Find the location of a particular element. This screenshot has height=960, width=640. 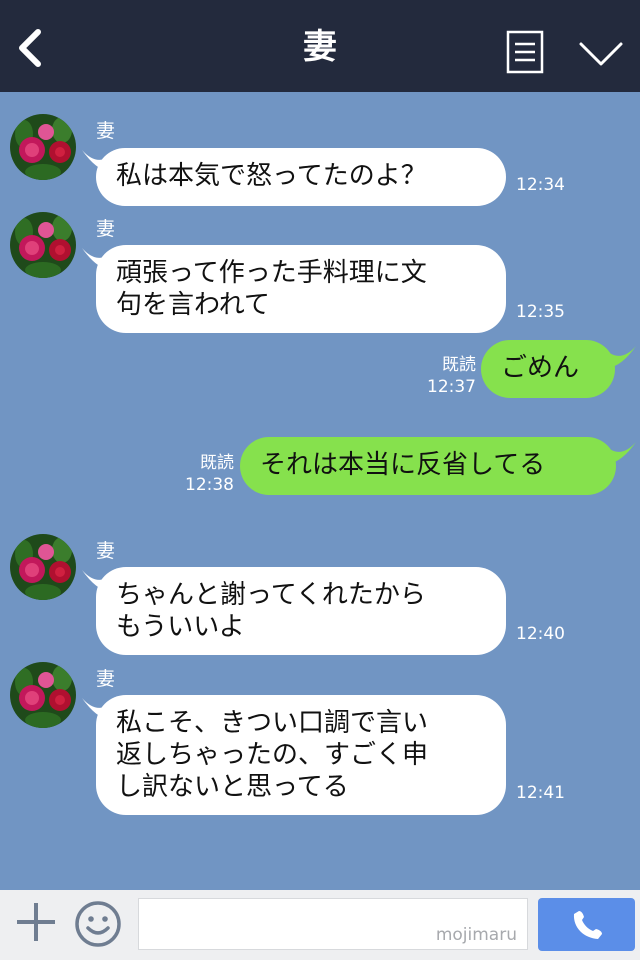

message-line: 私こそ、きつい口調で言い is located at coordinates (272, 723).